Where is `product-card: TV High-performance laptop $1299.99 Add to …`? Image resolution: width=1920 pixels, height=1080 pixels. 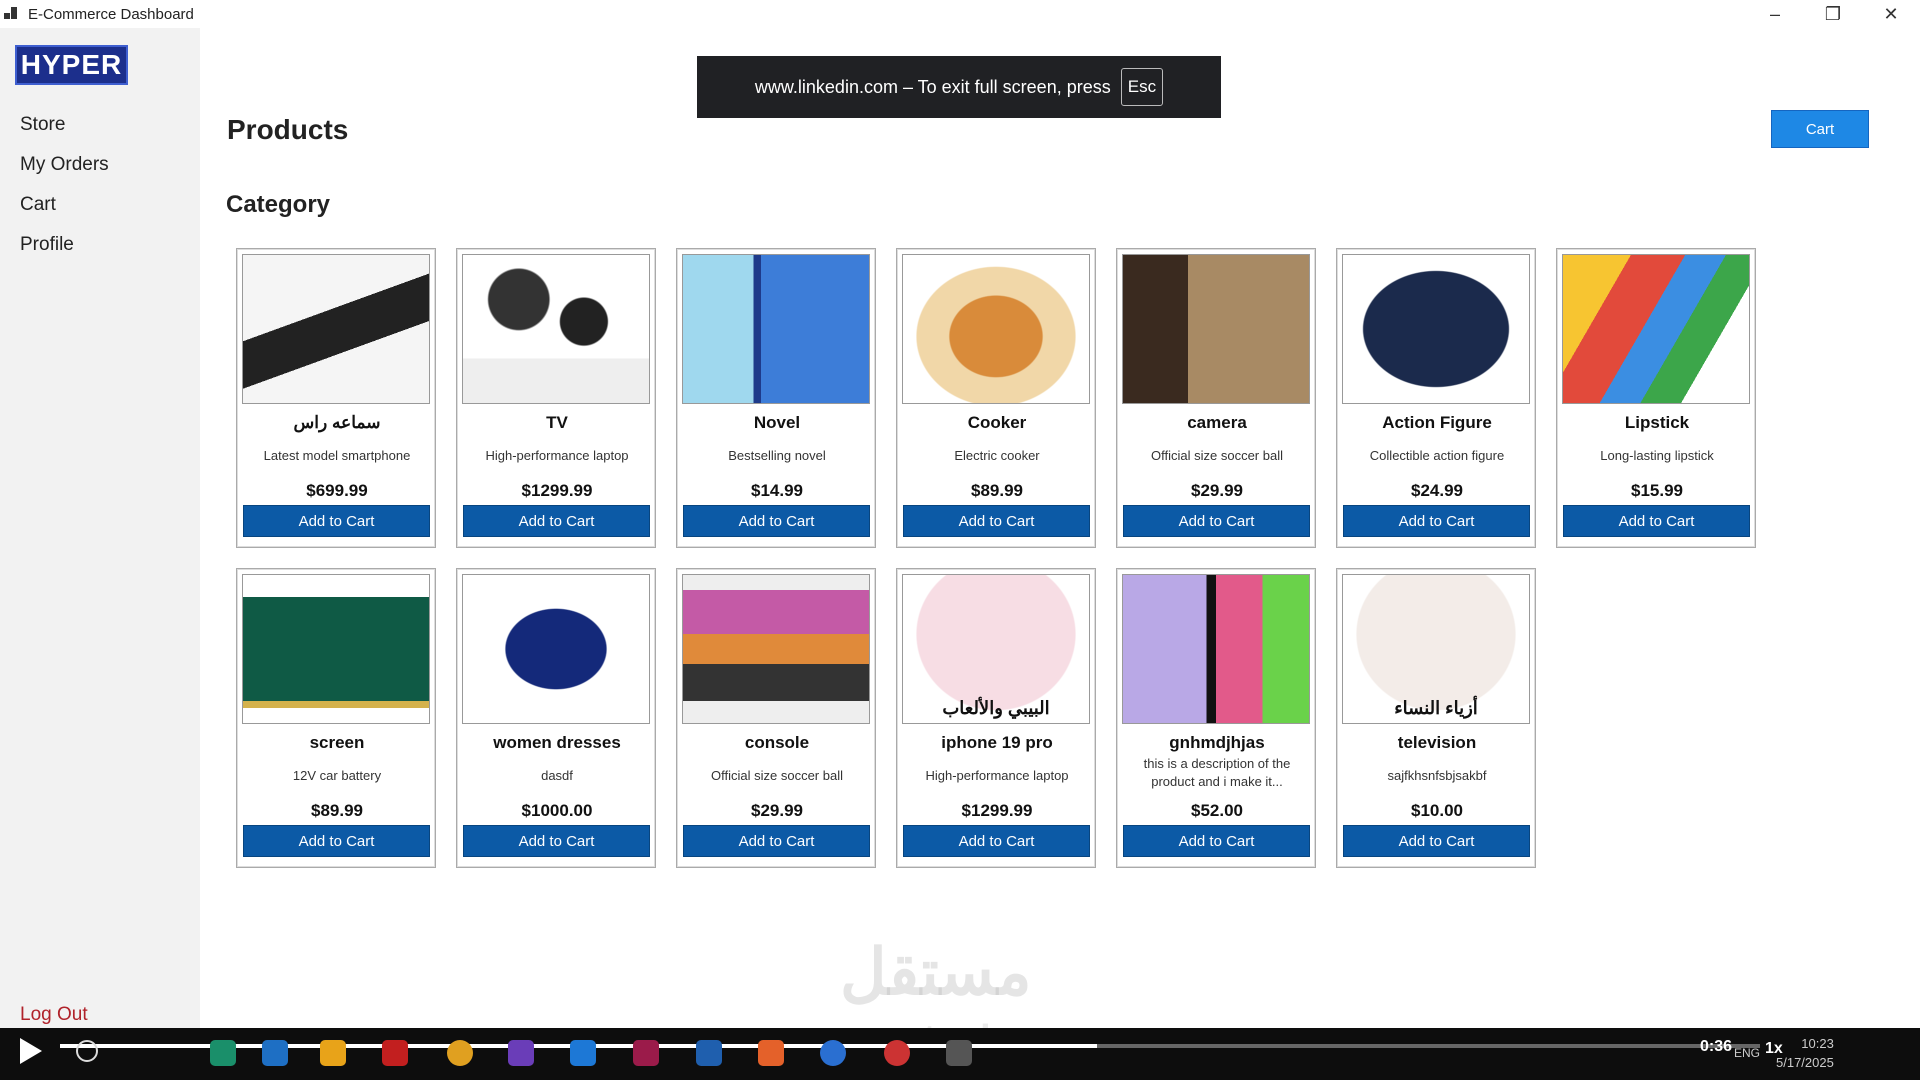
product-card: TV High-performance laptop $1299.99 Add to … is located at coordinates (556, 398).